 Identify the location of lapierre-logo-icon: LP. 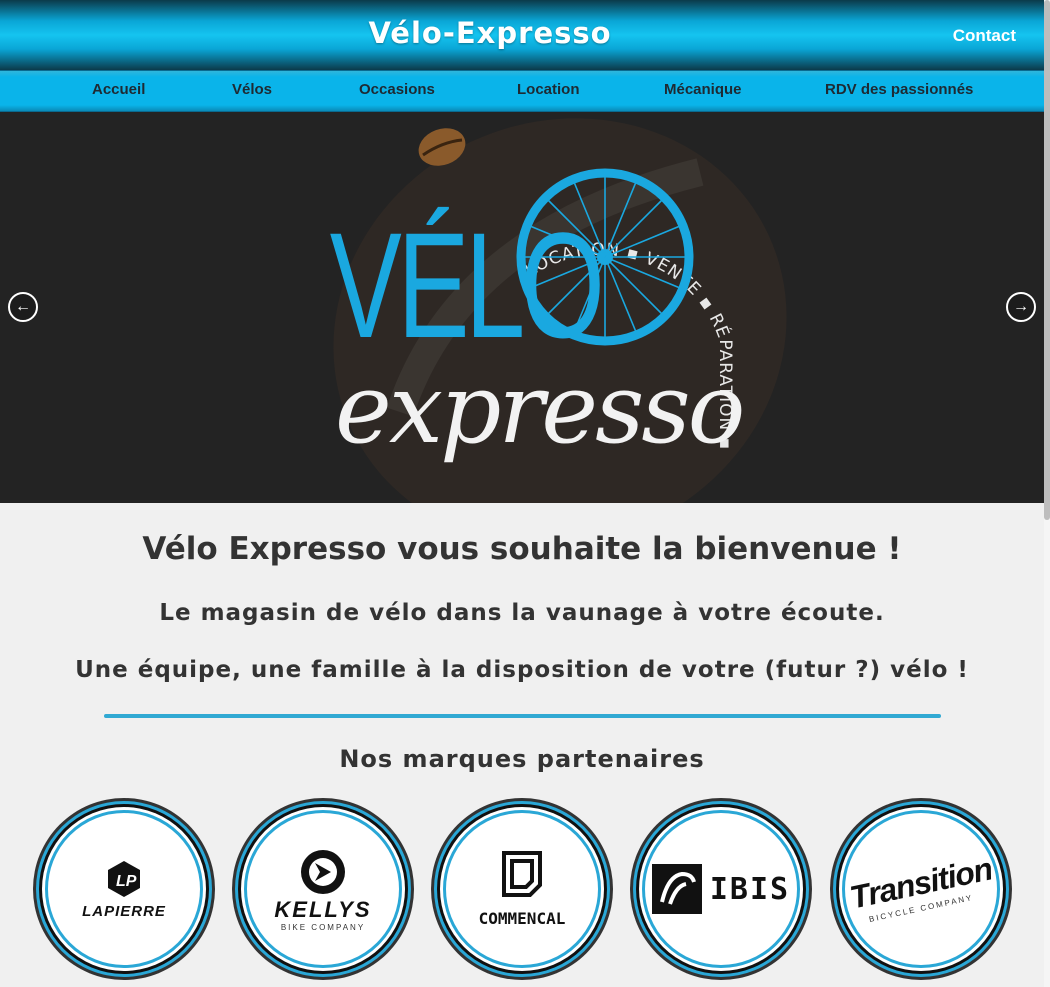
(124, 878).